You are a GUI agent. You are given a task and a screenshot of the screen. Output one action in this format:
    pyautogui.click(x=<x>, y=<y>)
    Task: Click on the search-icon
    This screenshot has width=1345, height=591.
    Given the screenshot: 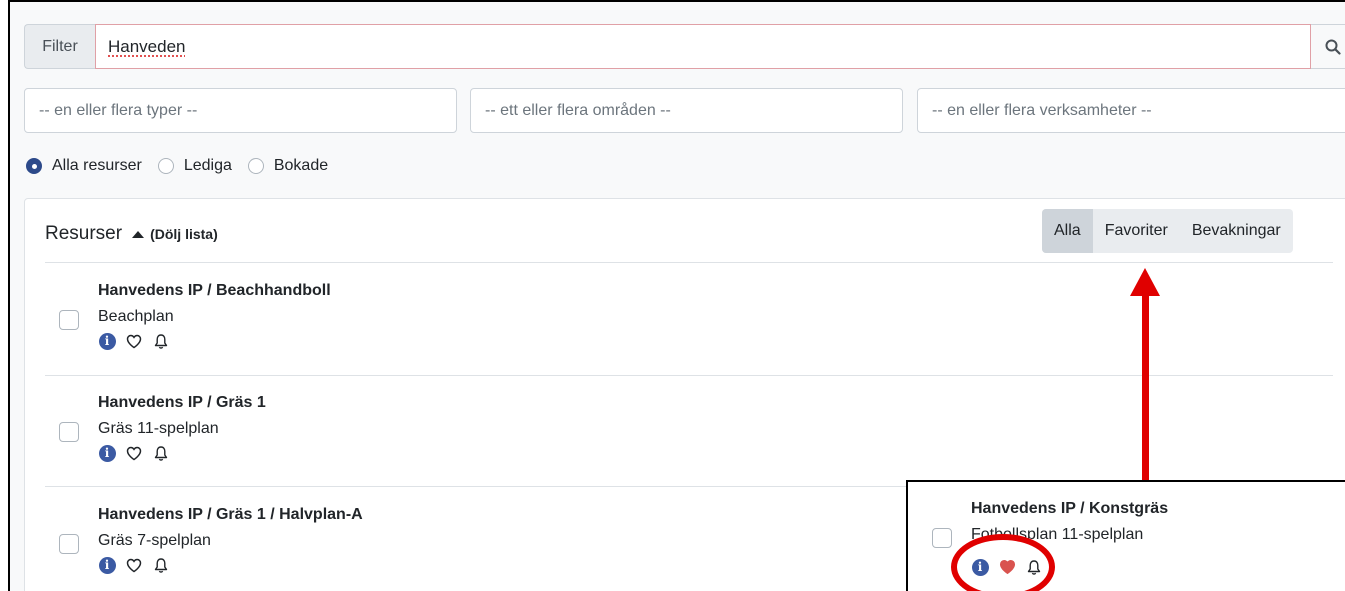 What is the action you would take?
    pyautogui.click(x=1333, y=47)
    